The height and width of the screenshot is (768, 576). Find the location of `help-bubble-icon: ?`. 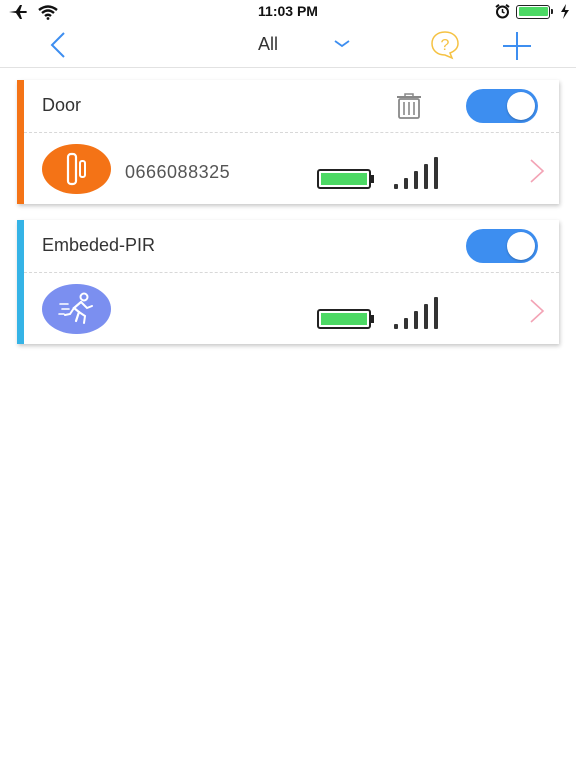

help-bubble-icon: ? is located at coordinates (445, 45).